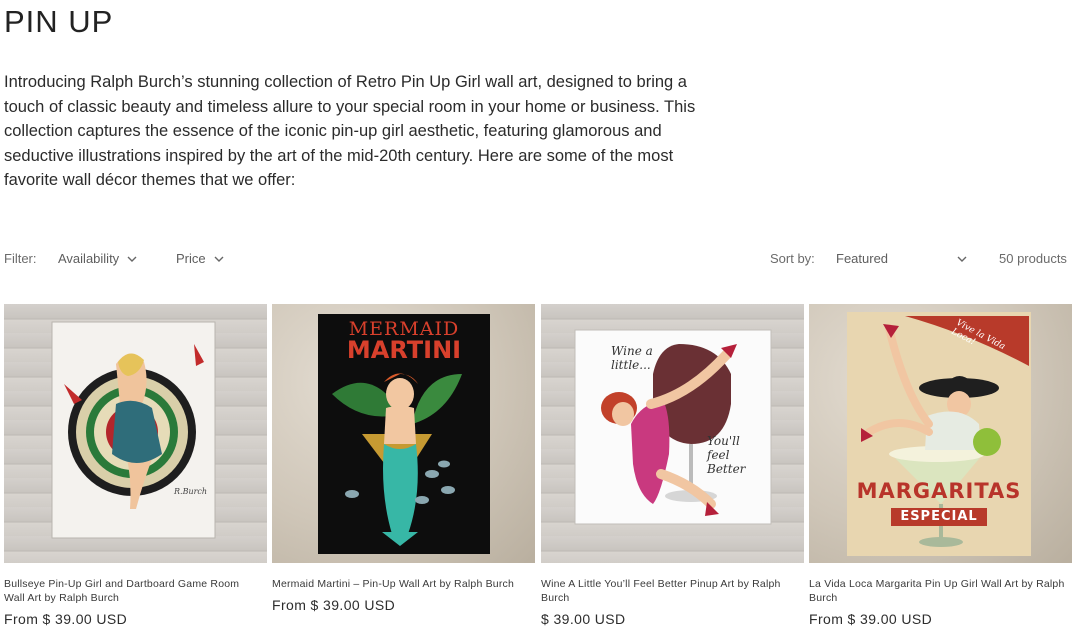 This screenshot has width=1080, height=641. I want to click on art-ribbon: ESPECIAL, so click(939, 517).